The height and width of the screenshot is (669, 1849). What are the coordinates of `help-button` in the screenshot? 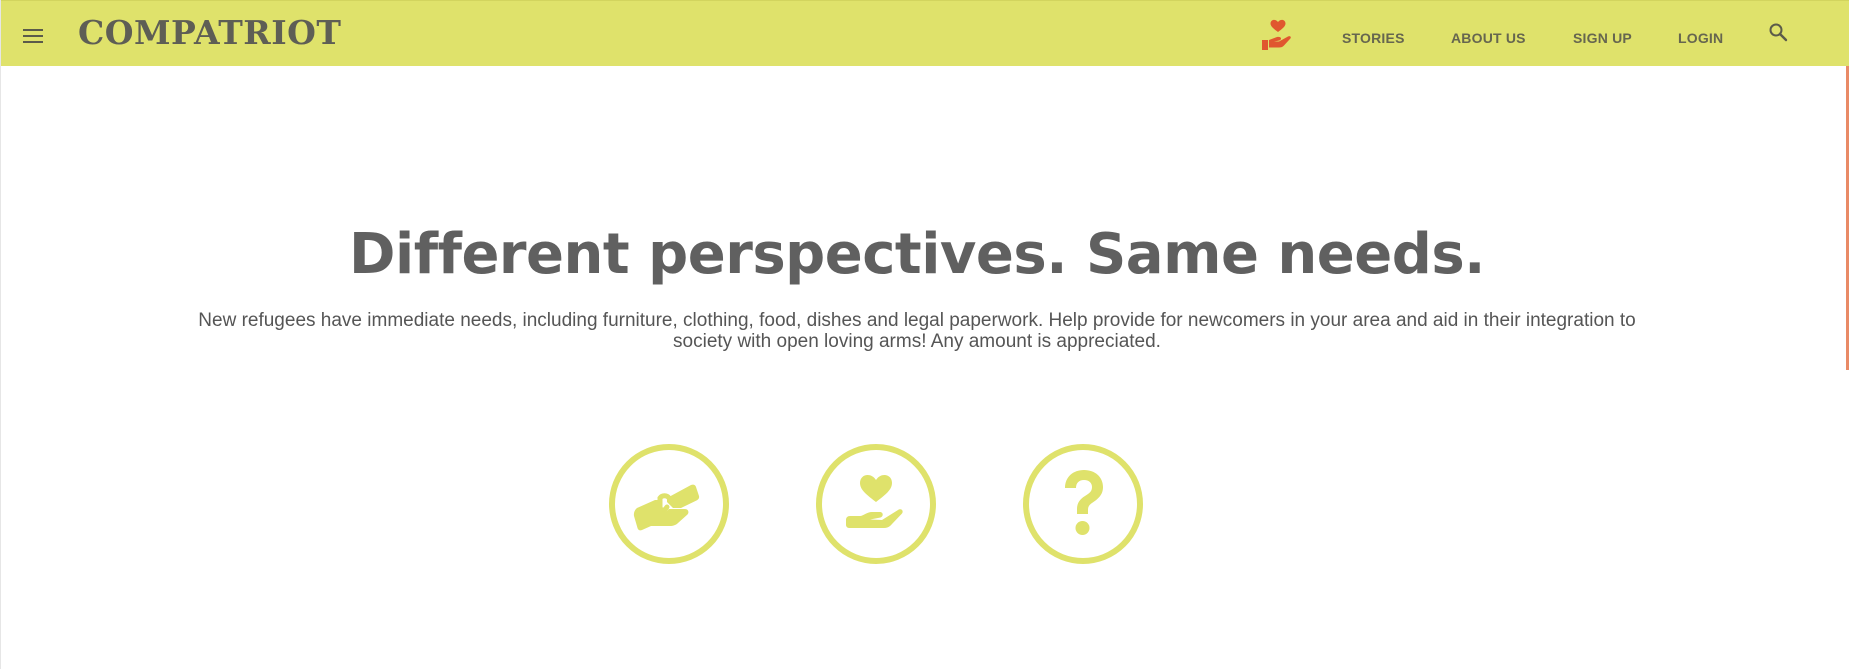 It's located at (1083, 504).